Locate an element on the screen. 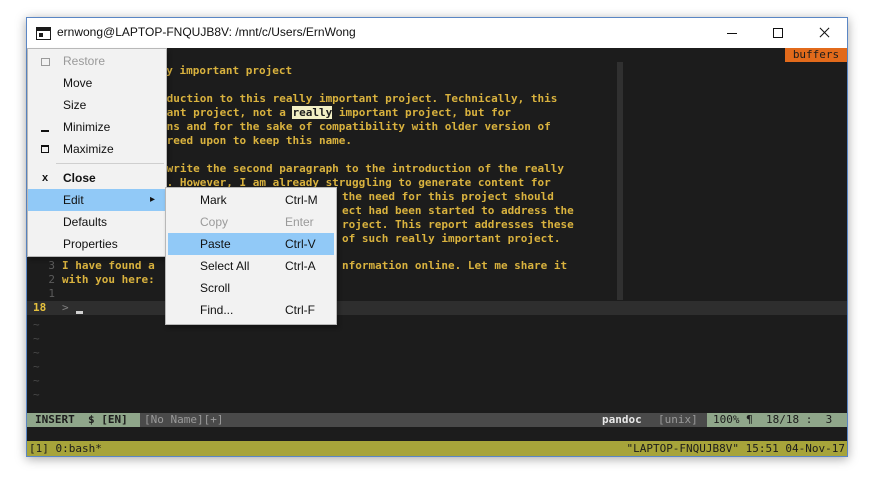 The image size is (873, 483). text-line: roject. This report addresses these is located at coordinates (458, 224).